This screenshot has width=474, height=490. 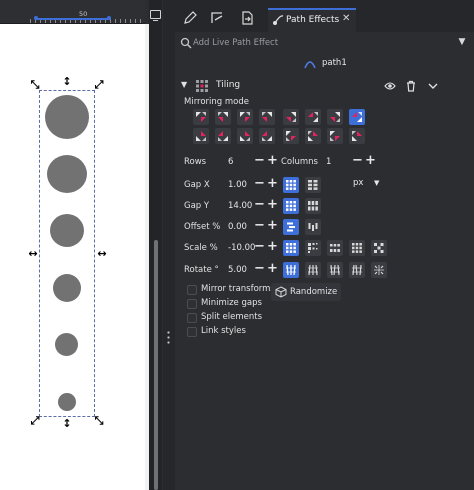 I want to click on scale-mode-5-button, so click(x=379, y=248).